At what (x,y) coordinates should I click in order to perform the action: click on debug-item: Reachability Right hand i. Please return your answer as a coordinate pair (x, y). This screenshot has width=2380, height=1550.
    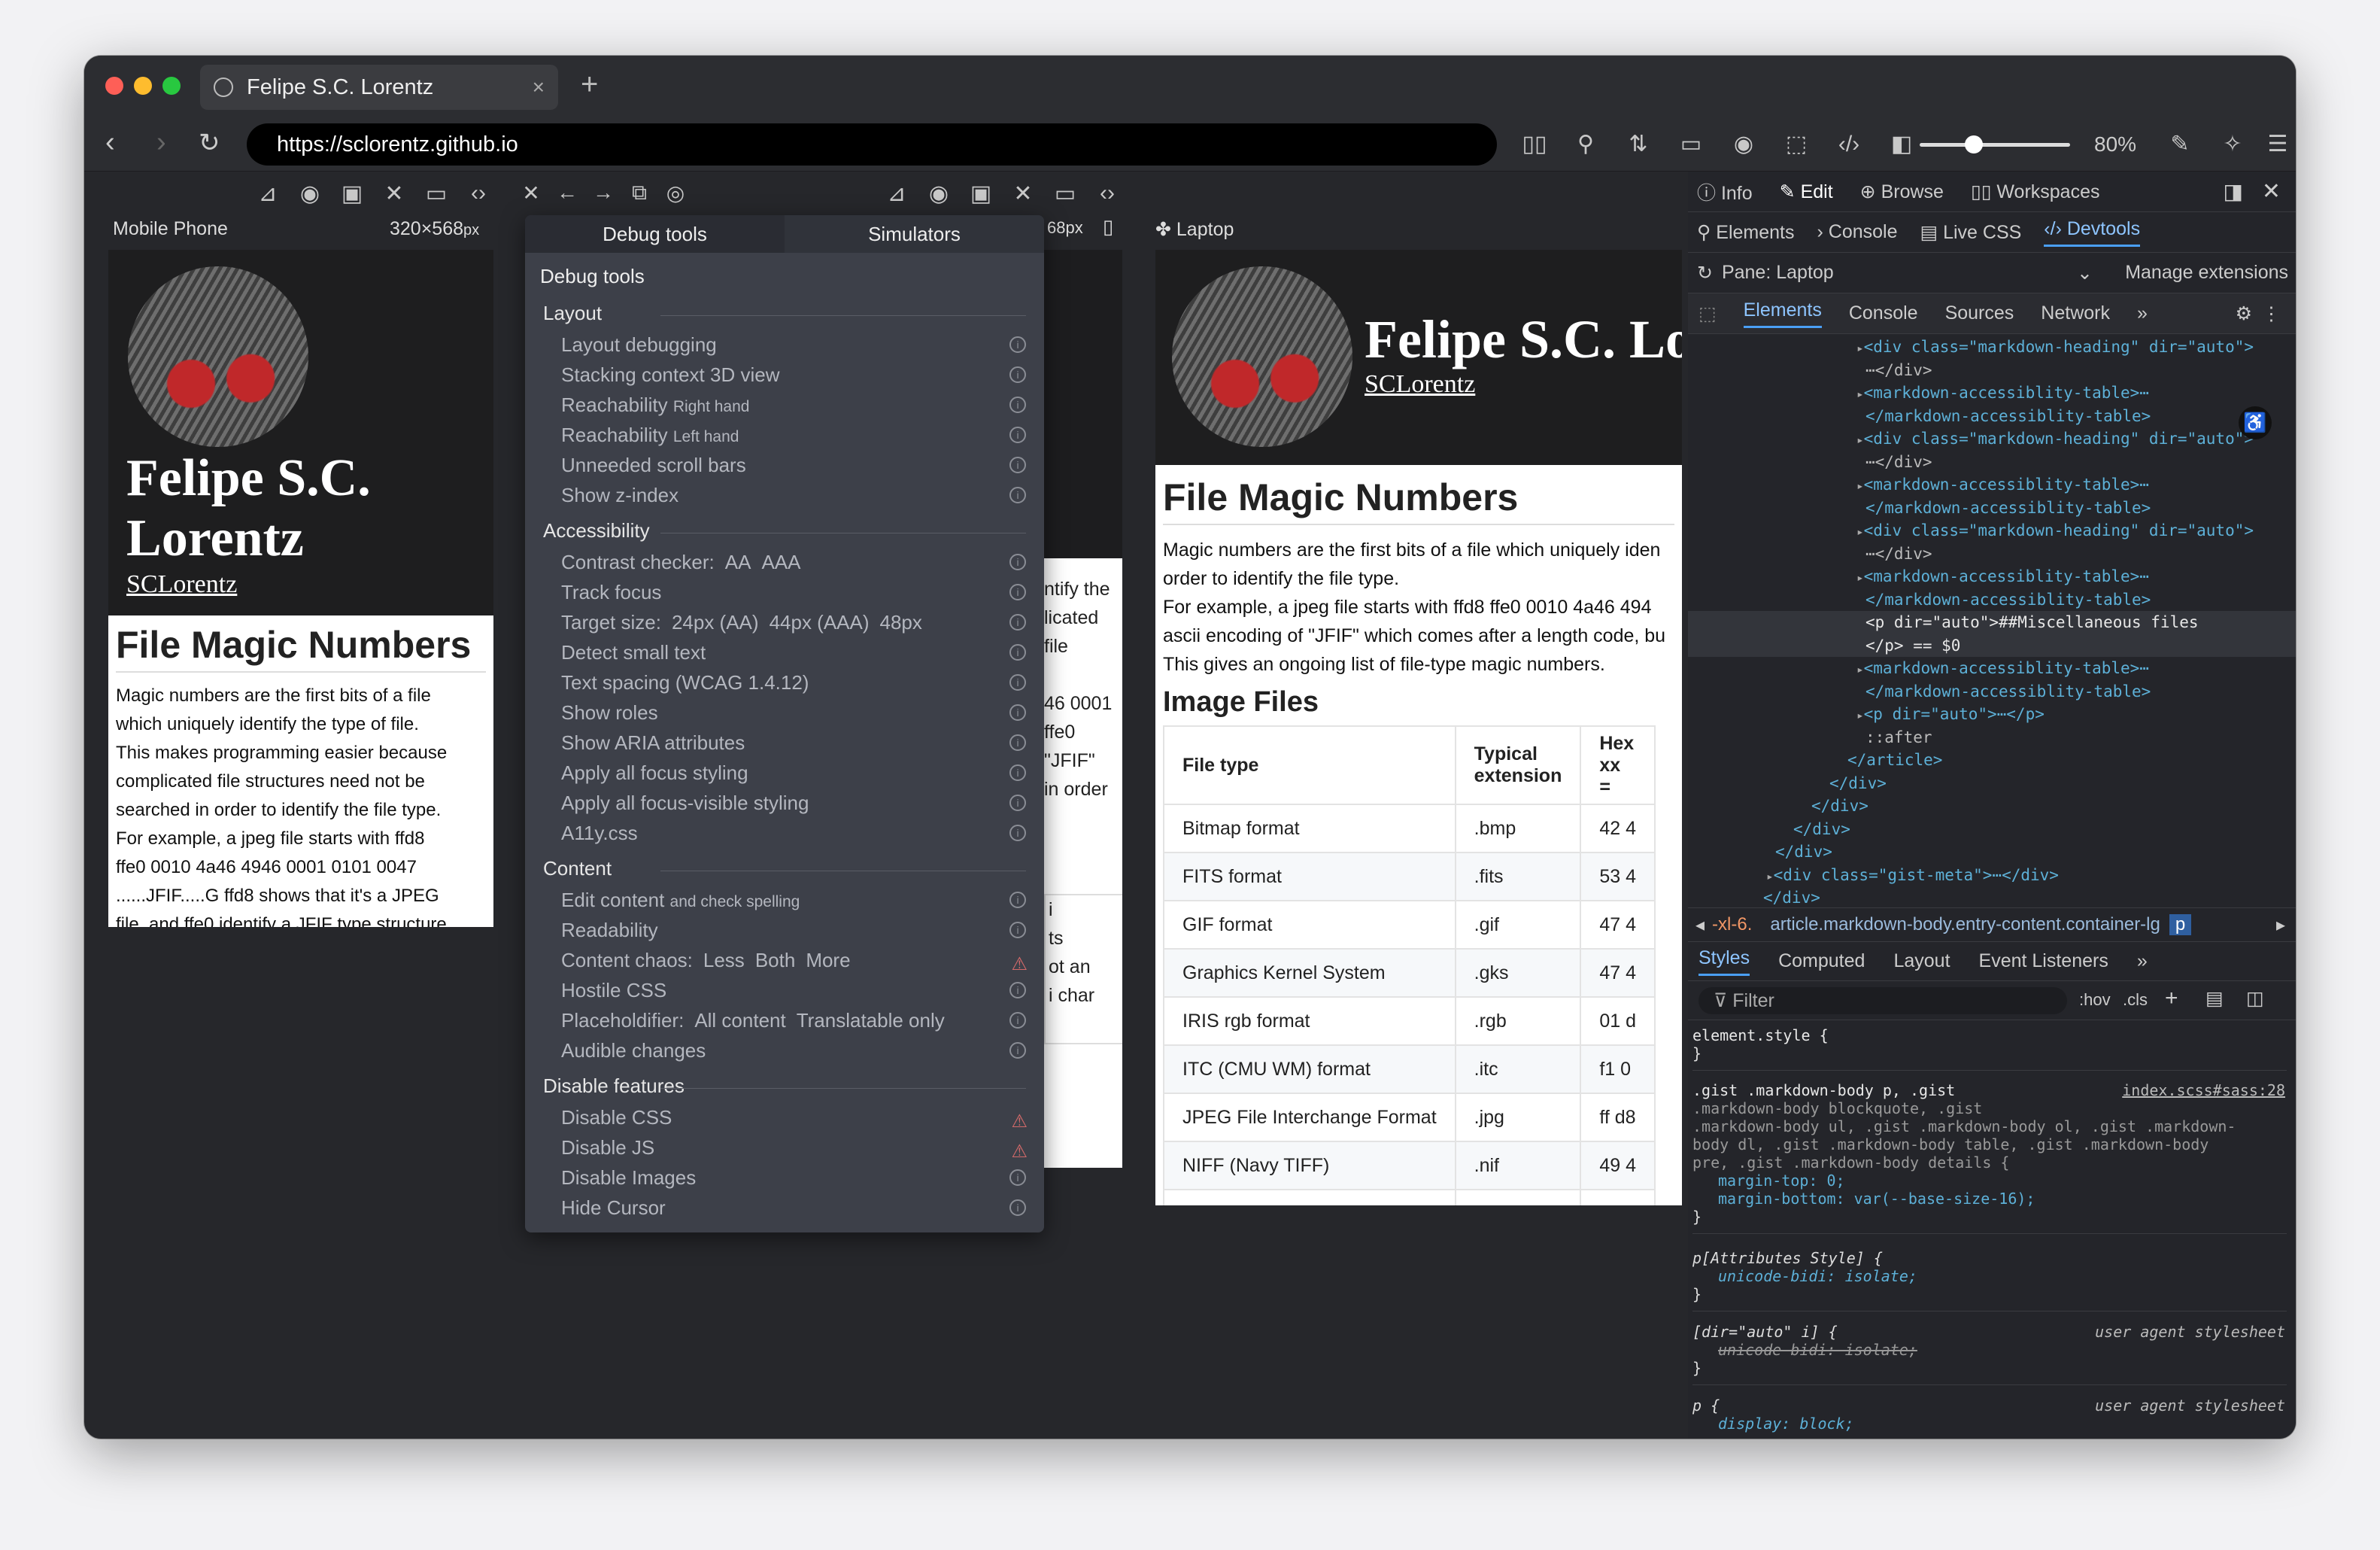
    Looking at the image, I should click on (784, 405).